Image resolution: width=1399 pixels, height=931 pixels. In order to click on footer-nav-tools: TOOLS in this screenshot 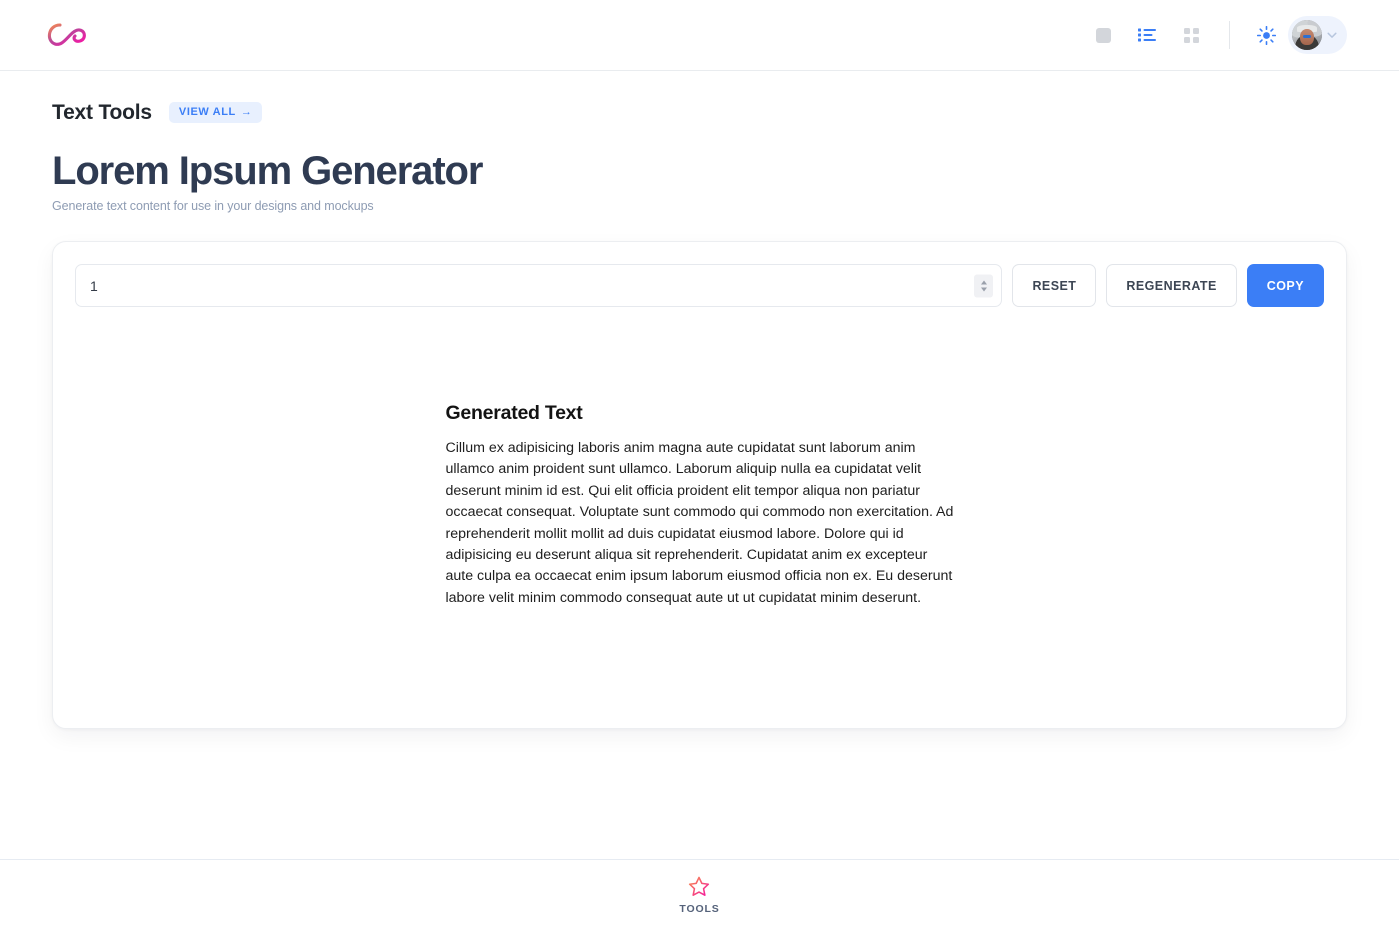, I will do `click(699, 895)`.